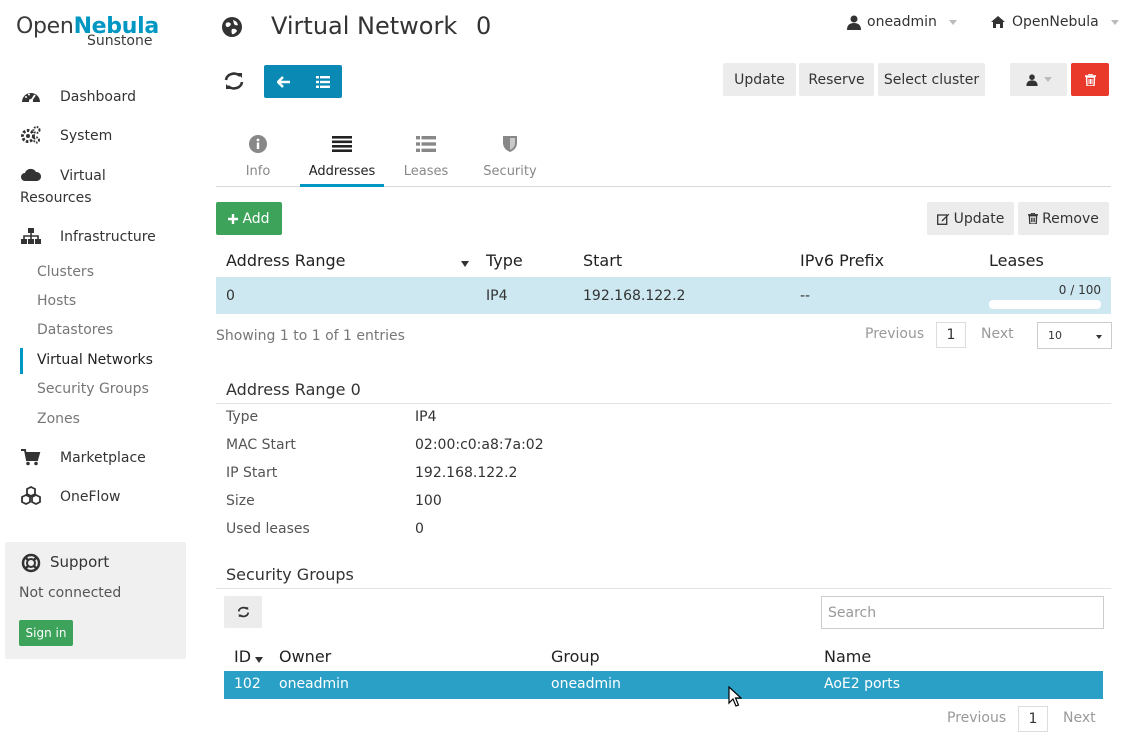  I want to click on edit-icon, so click(942, 219).